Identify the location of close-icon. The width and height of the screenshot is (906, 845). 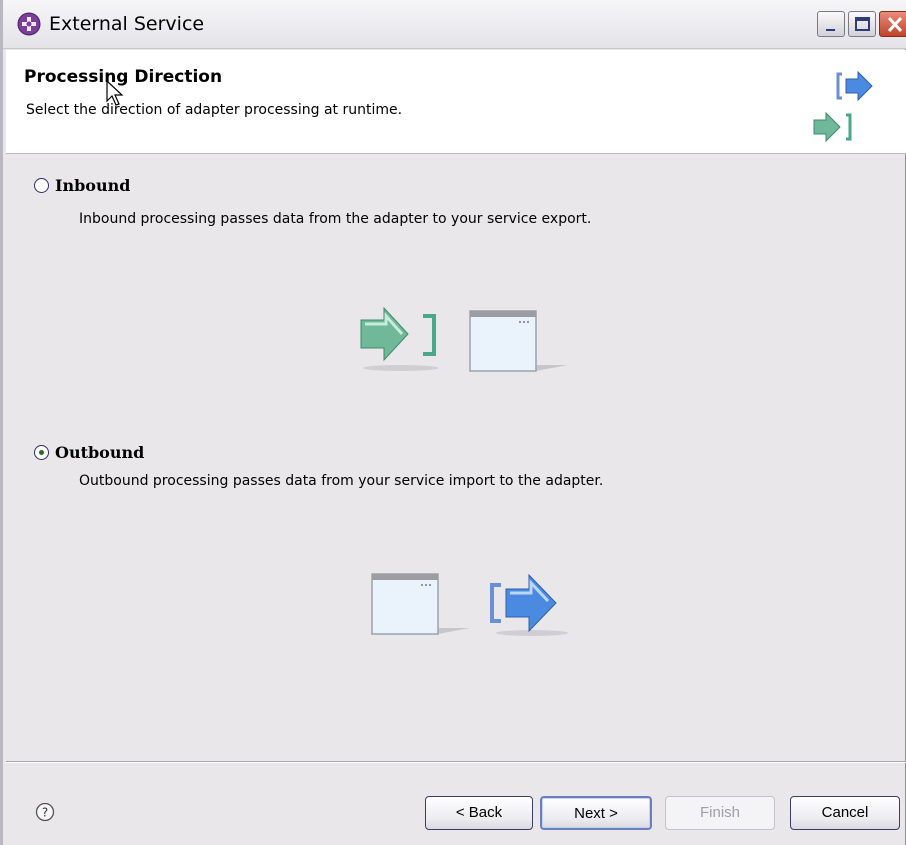
(895, 24).